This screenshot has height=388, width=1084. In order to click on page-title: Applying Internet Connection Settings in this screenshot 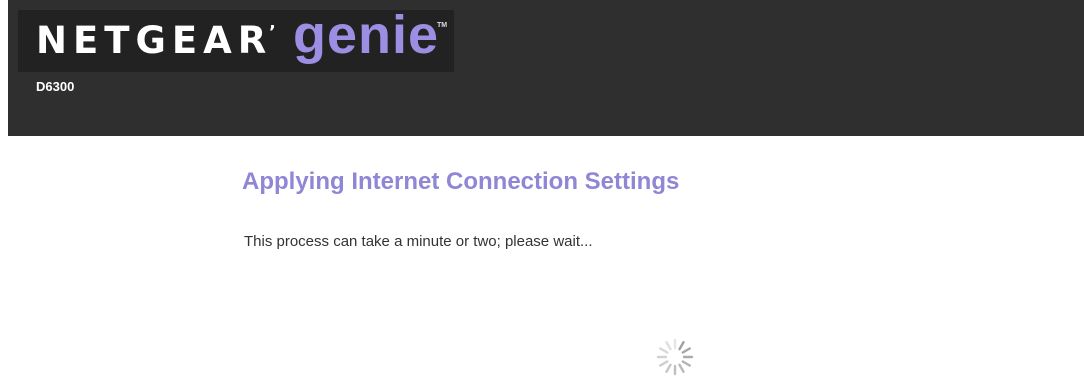, I will do `click(461, 181)`.